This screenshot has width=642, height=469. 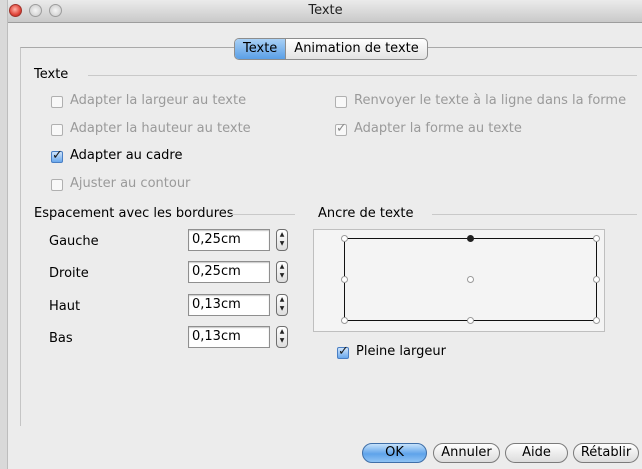 What do you see at coordinates (74, 241) in the screenshot?
I see `gauche-label: Gauche` at bounding box center [74, 241].